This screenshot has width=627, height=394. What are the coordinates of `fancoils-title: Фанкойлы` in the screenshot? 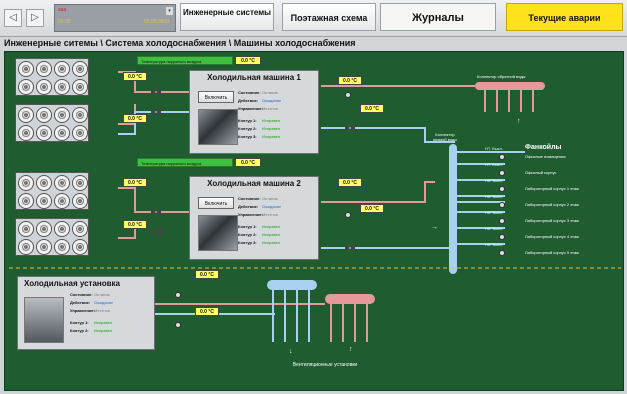 It's located at (543, 147).